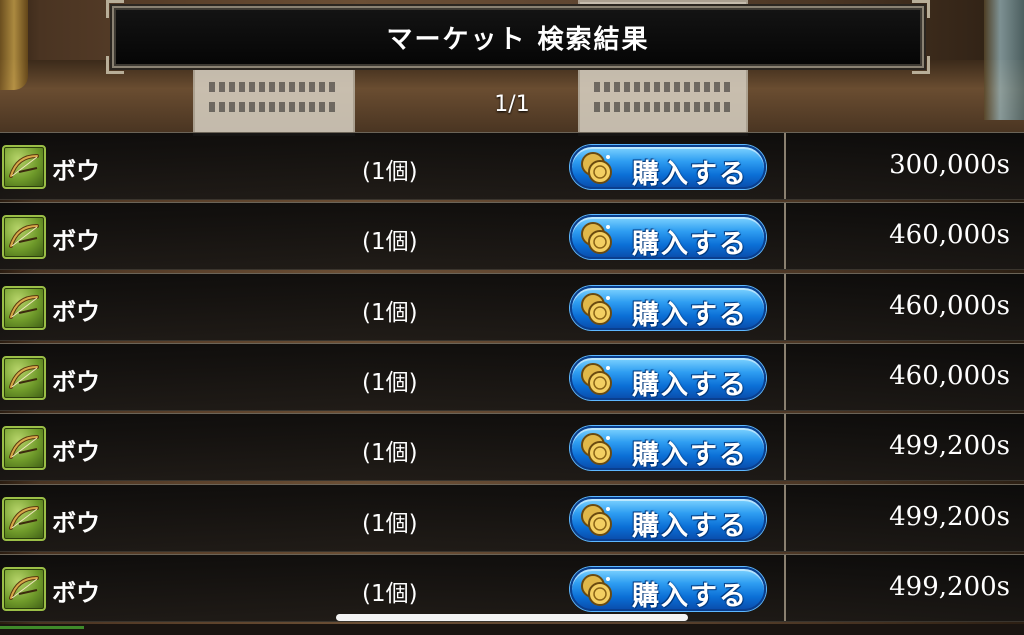  What do you see at coordinates (14, 45) in the screenshot?
I see `background-ornament` at bounding box center [14, 45].